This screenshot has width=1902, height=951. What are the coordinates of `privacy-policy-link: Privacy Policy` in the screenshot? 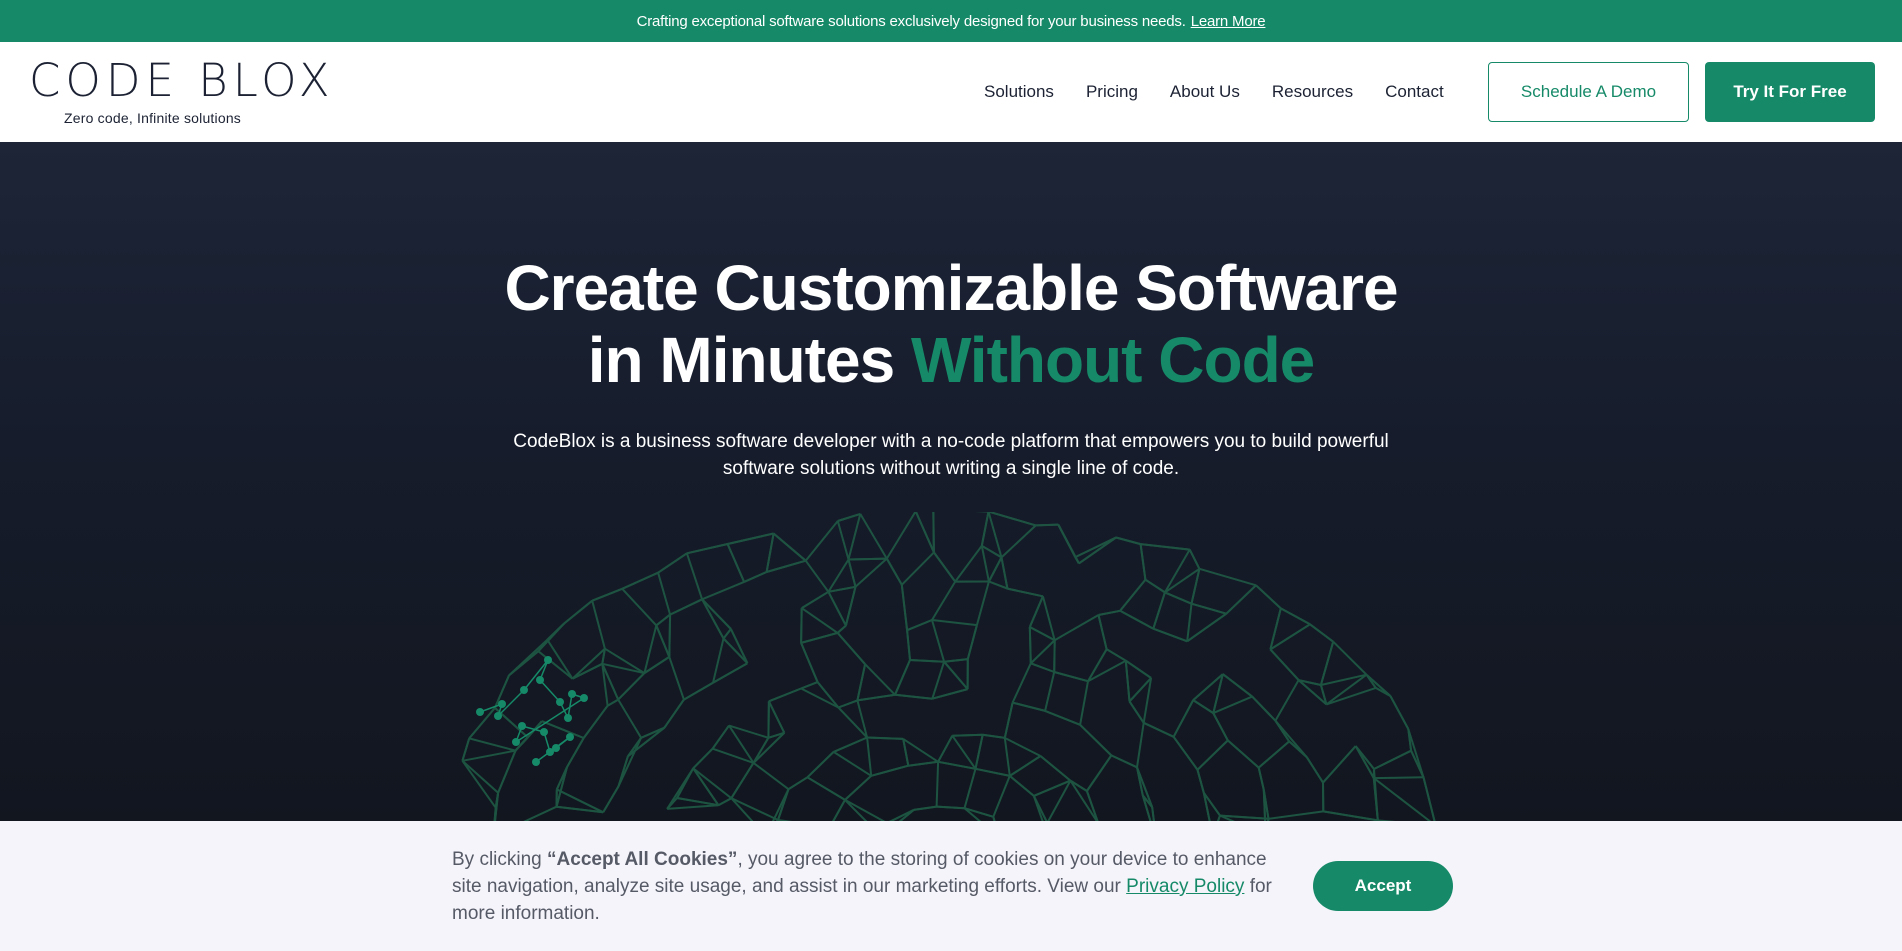 It's located at (1185, 886).